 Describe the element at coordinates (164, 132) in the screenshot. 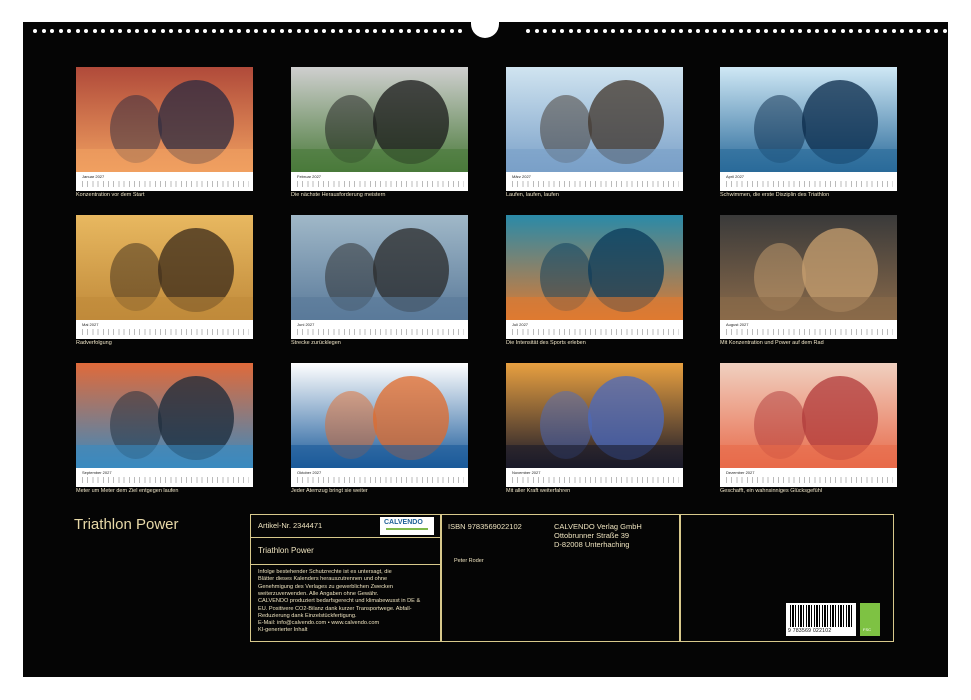

I see `month-tile: Januar 2027 Konzentration vor dem Start` at that location.